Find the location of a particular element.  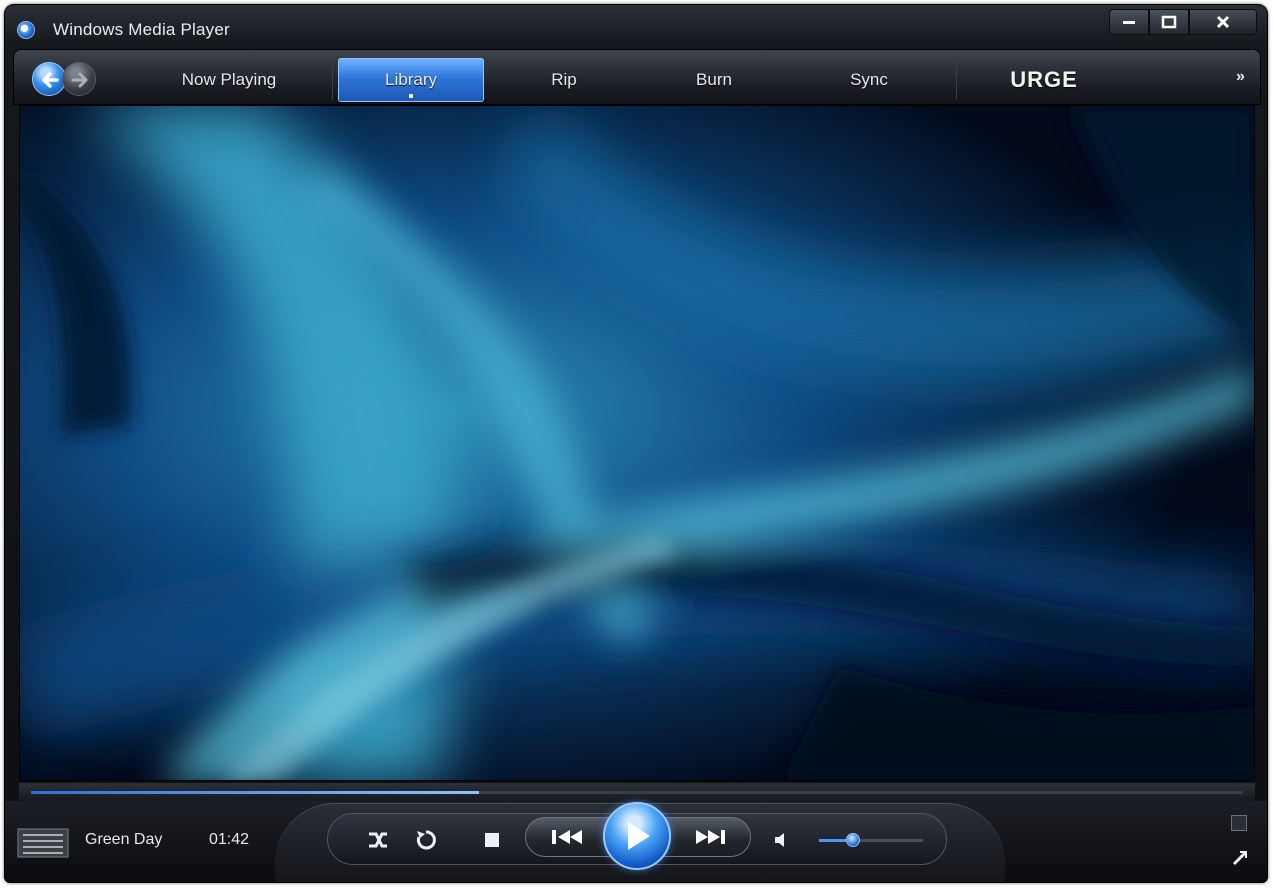

close-icon is located at coordinates (1223, 22).